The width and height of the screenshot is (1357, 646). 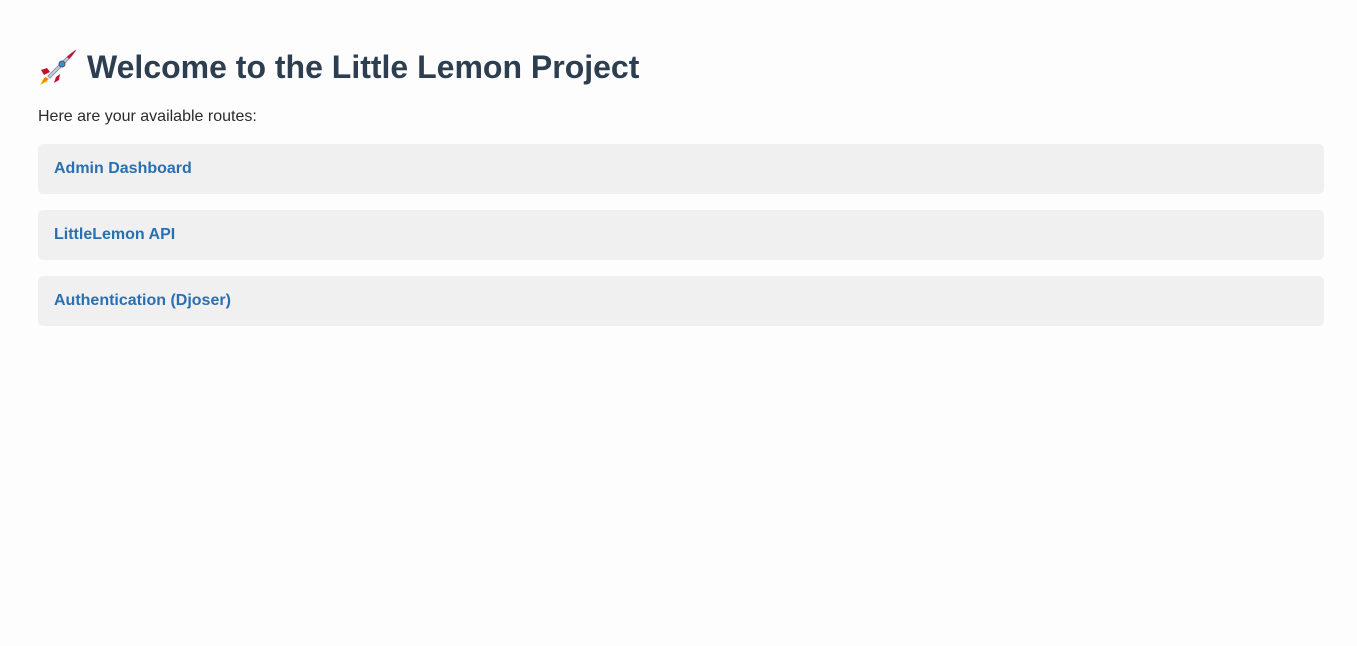 What do you see at coordinates (114, 235) in the screenshot?
I see `littlelemon-api-link: LittleLemon API` at bounding box center [114, 235].